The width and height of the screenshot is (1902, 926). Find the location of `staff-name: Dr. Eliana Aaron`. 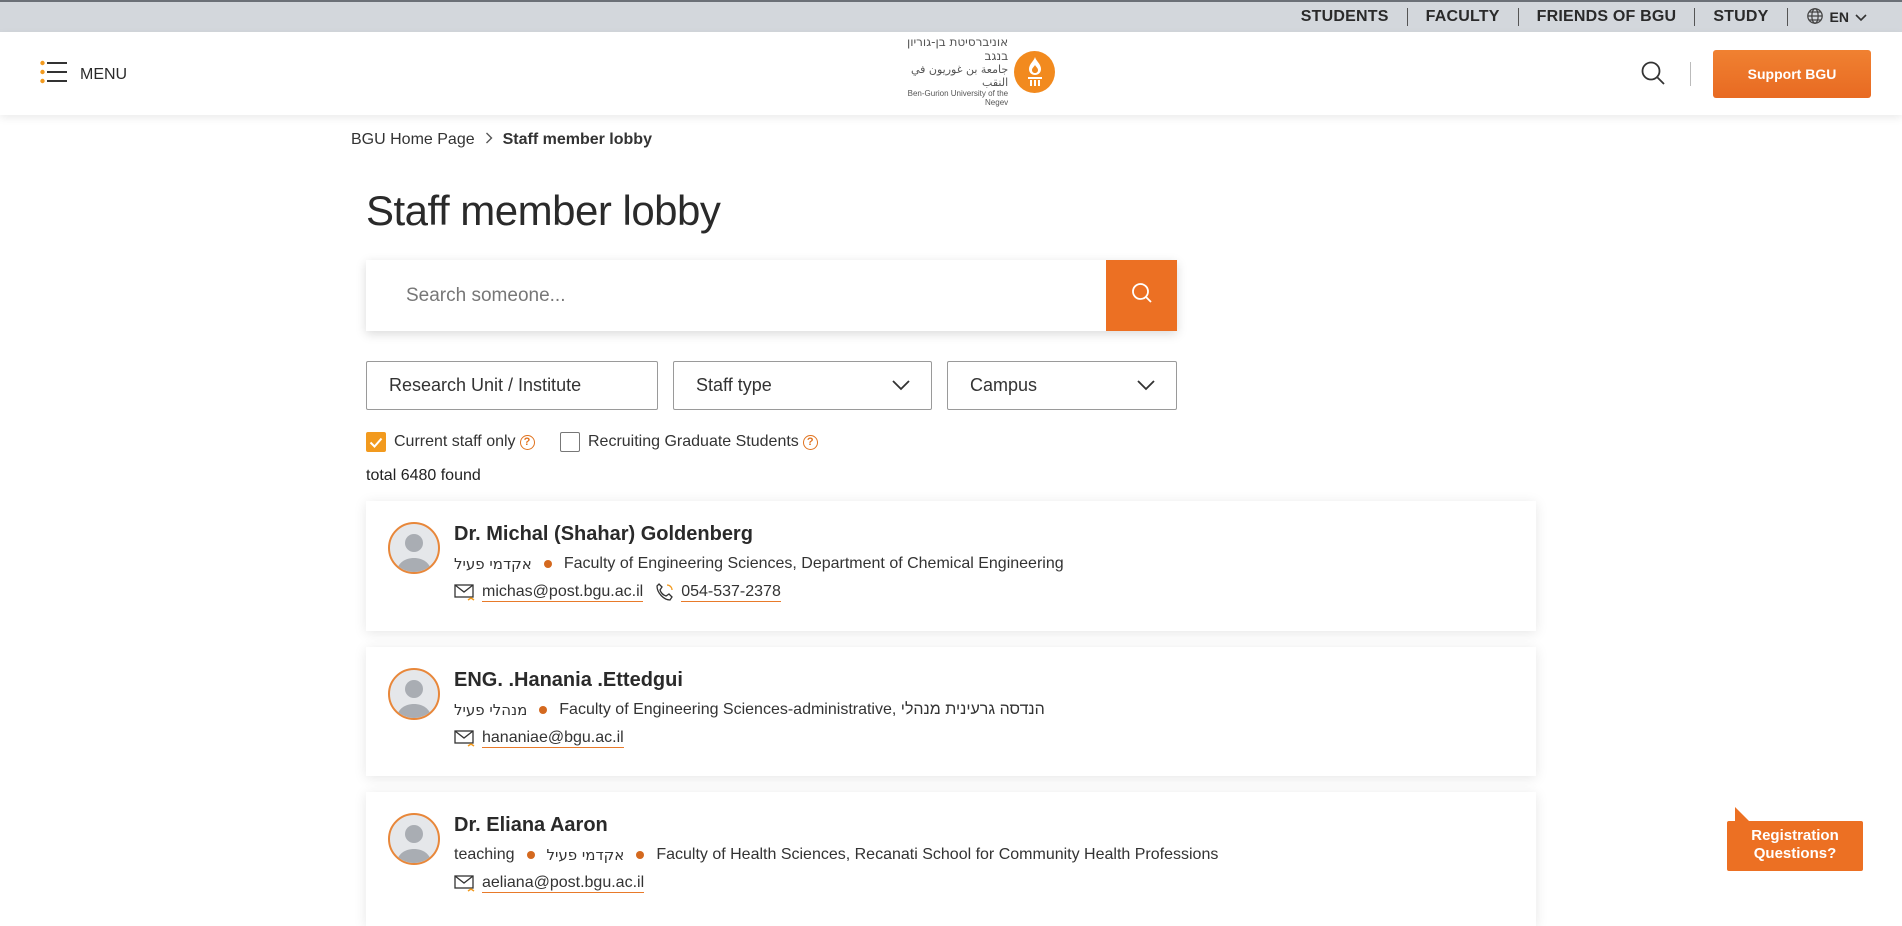

staff-name: Dr. Eliana Aaron is located at coordinates (531, 825).